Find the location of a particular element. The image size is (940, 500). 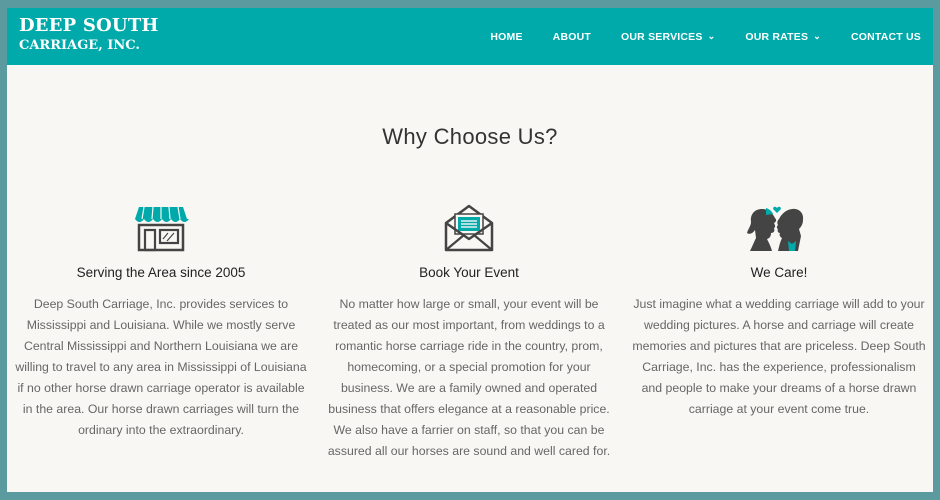

nav-contact-us-label: CONTACT US is located at coordinates (885, 36).